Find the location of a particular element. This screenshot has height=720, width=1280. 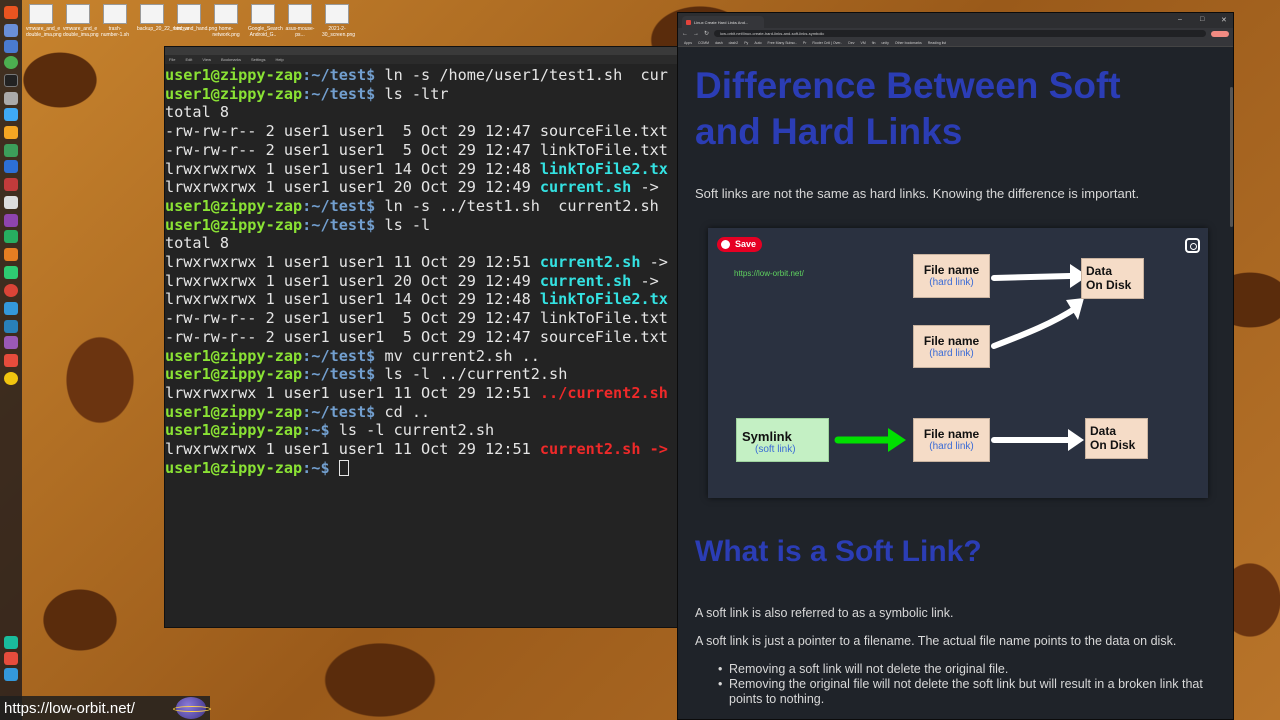

terminal-line: user1@zippy-zap:~/test$ cd .. is located at coordinates (421, 412).